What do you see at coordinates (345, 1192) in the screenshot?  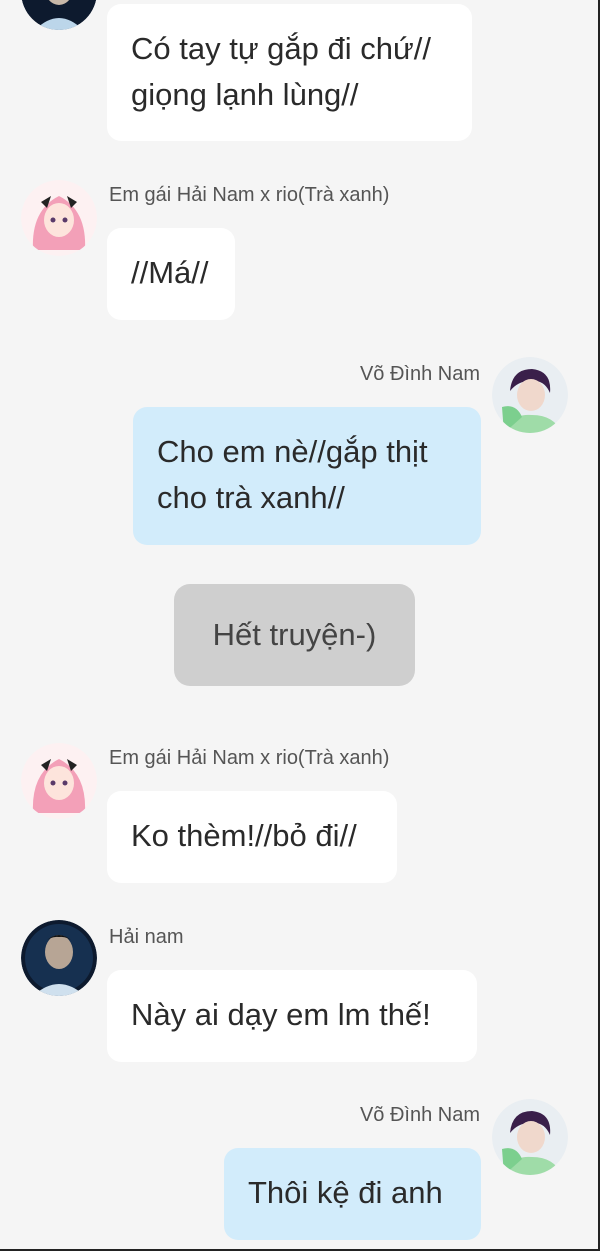 I see `message-text: Thôi kệ đi anh` at bounding box center [345, 1192].